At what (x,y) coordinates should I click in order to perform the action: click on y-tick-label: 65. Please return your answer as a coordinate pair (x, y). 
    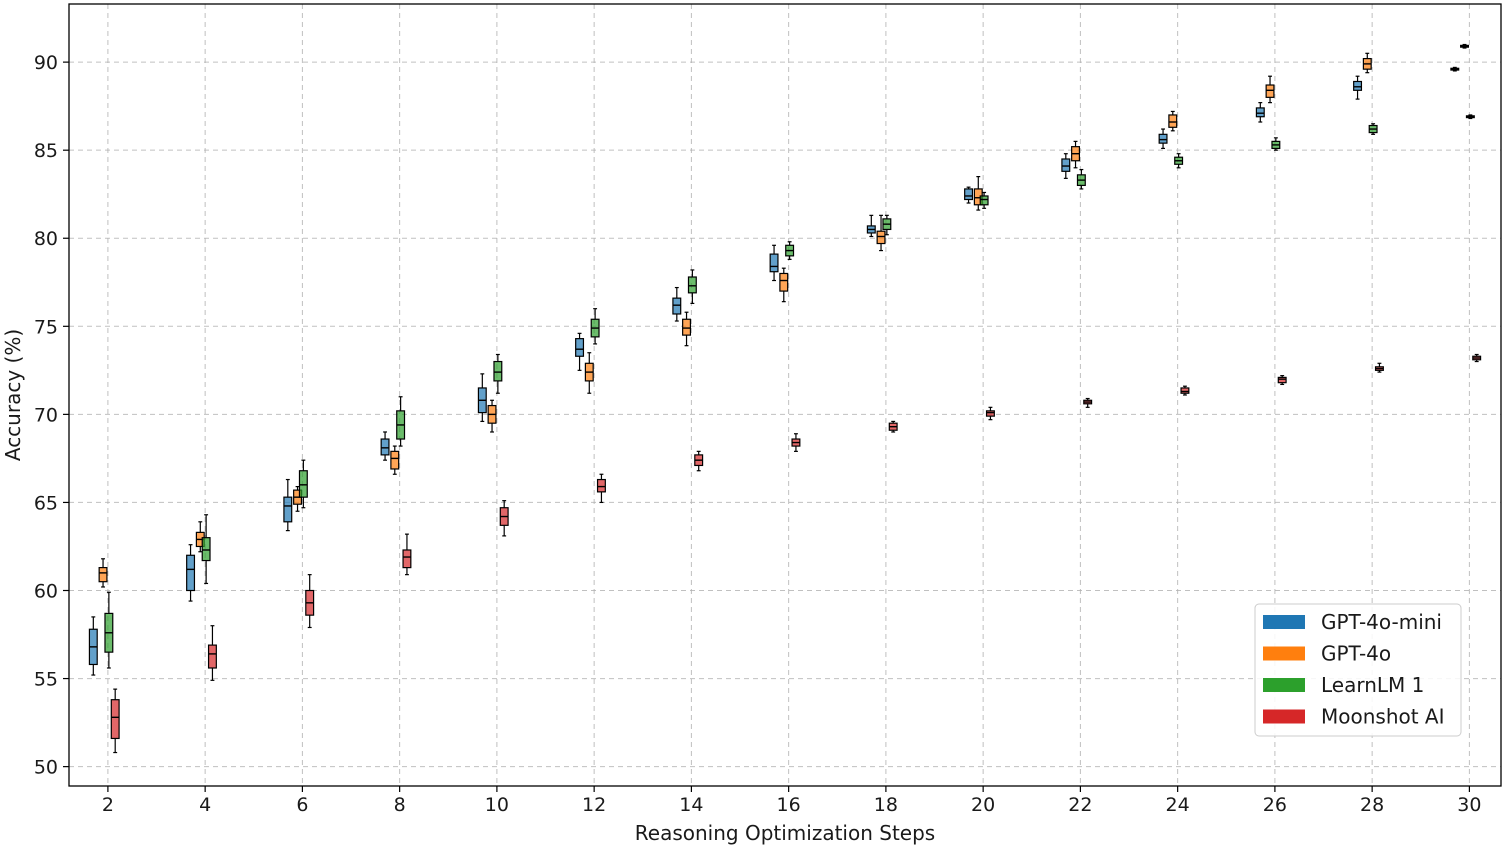
    Looking at the image, I should click on (46, 503).